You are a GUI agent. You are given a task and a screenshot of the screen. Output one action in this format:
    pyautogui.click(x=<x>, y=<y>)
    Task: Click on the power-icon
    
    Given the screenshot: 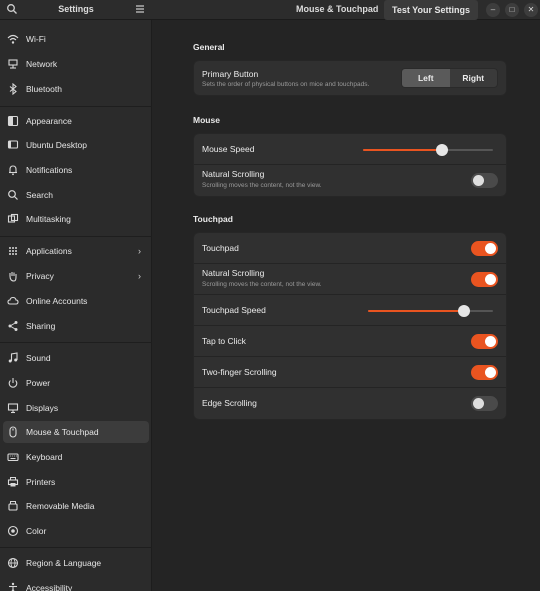 What is the action you would take?
    pyautogui.click(x=13, y=383)
    